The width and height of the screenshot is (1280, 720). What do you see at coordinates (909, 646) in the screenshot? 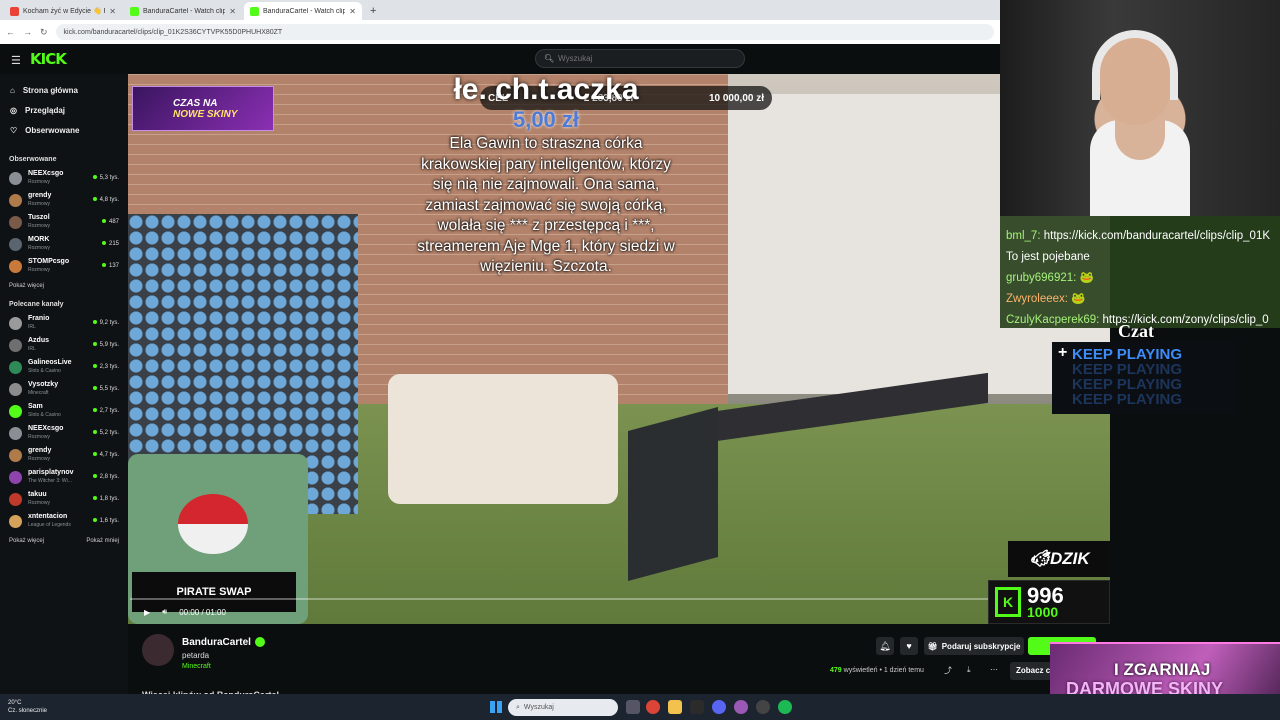
I see `heart-icon: ♥` at bounding box center [909, 646].